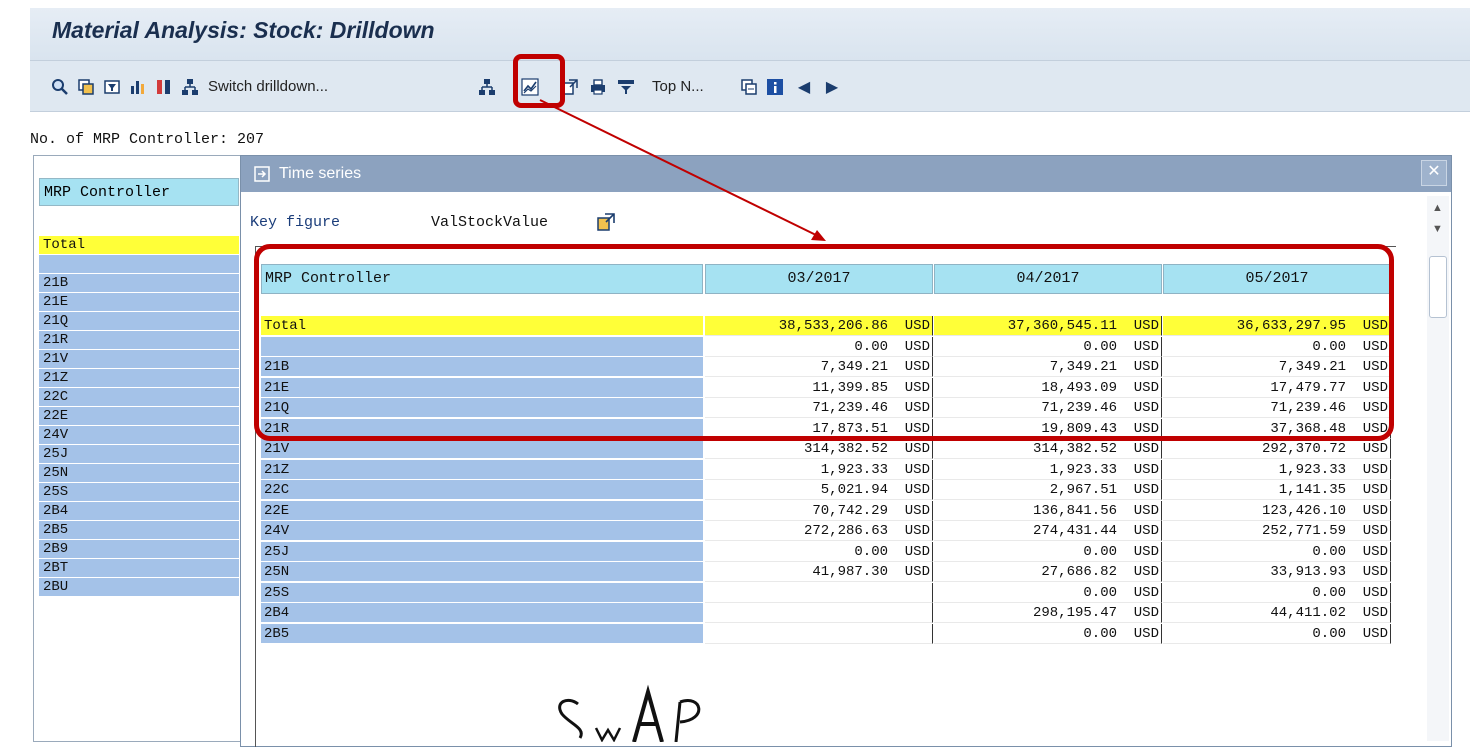 The height and width of the screenshot is (747, 1470). I want to click on list-item: 21Z, so click(139, 378).